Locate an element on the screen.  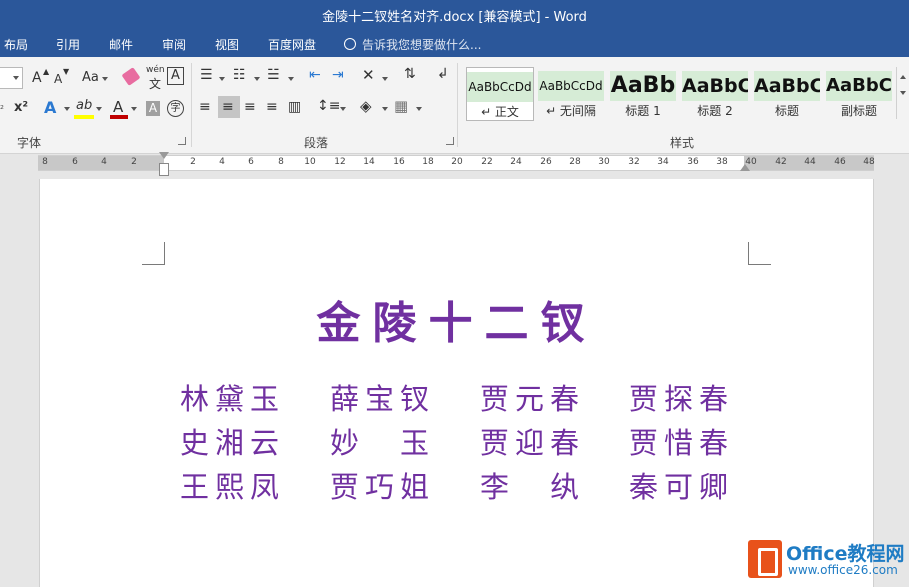
multilevel-list-button: ☱ is located at coordinates (273, 75).